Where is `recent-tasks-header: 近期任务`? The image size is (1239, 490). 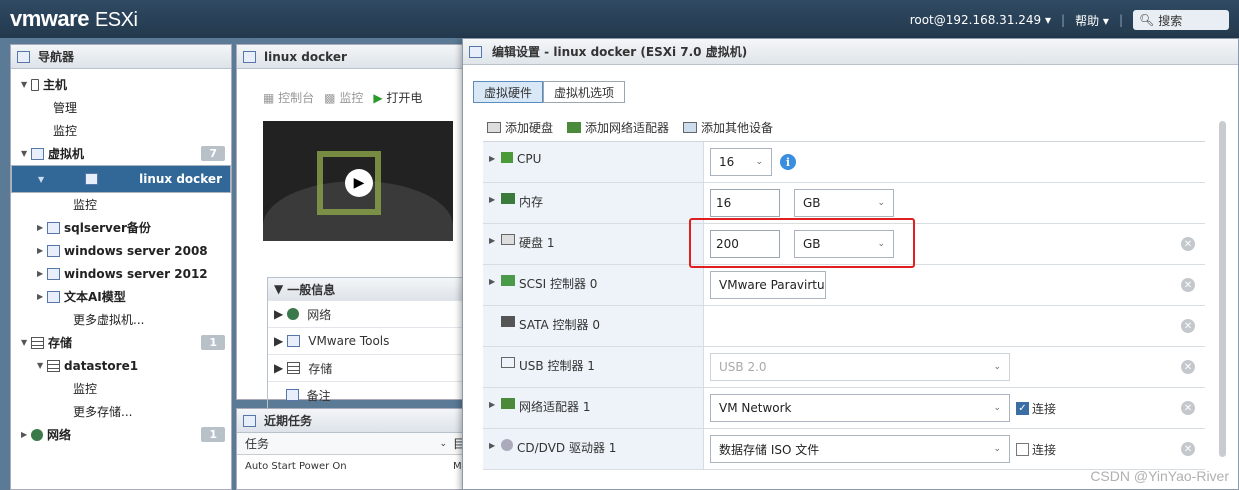 recent-tasks-header: 近期任务 is located at coordinates (351, 421).